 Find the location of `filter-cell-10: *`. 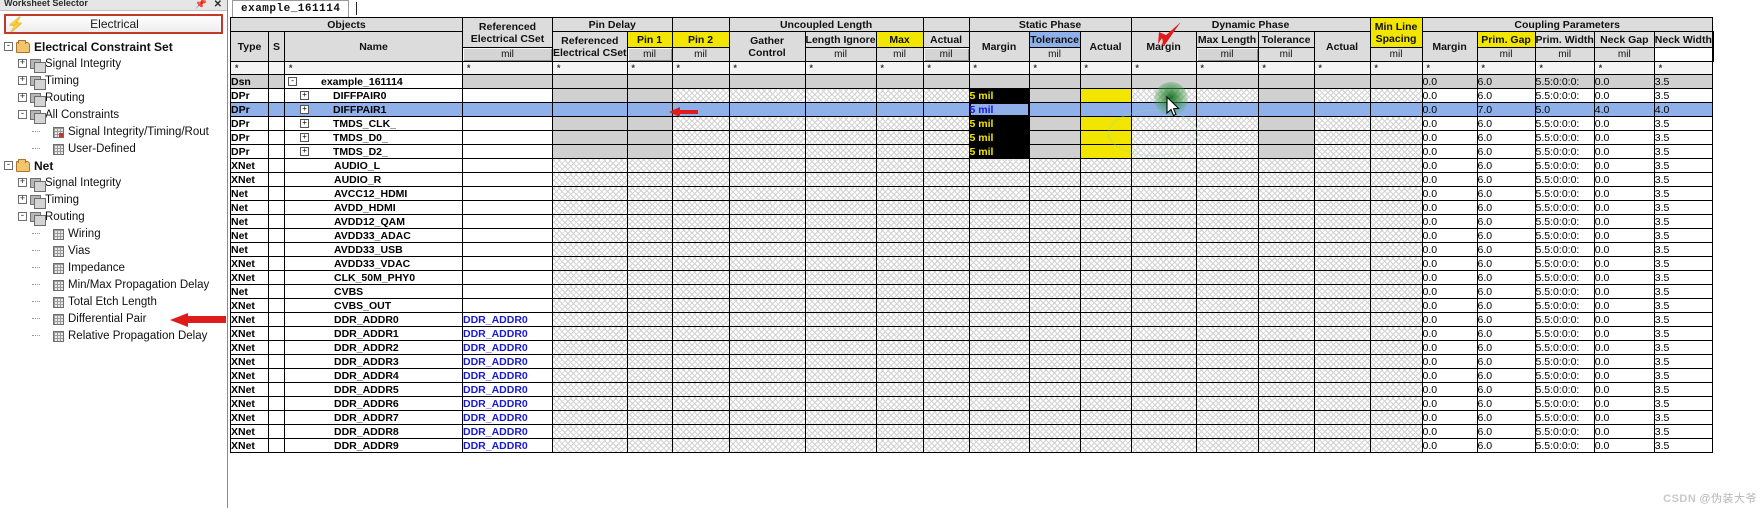

filter-cell-10: * is located at coordinates (946, 68).